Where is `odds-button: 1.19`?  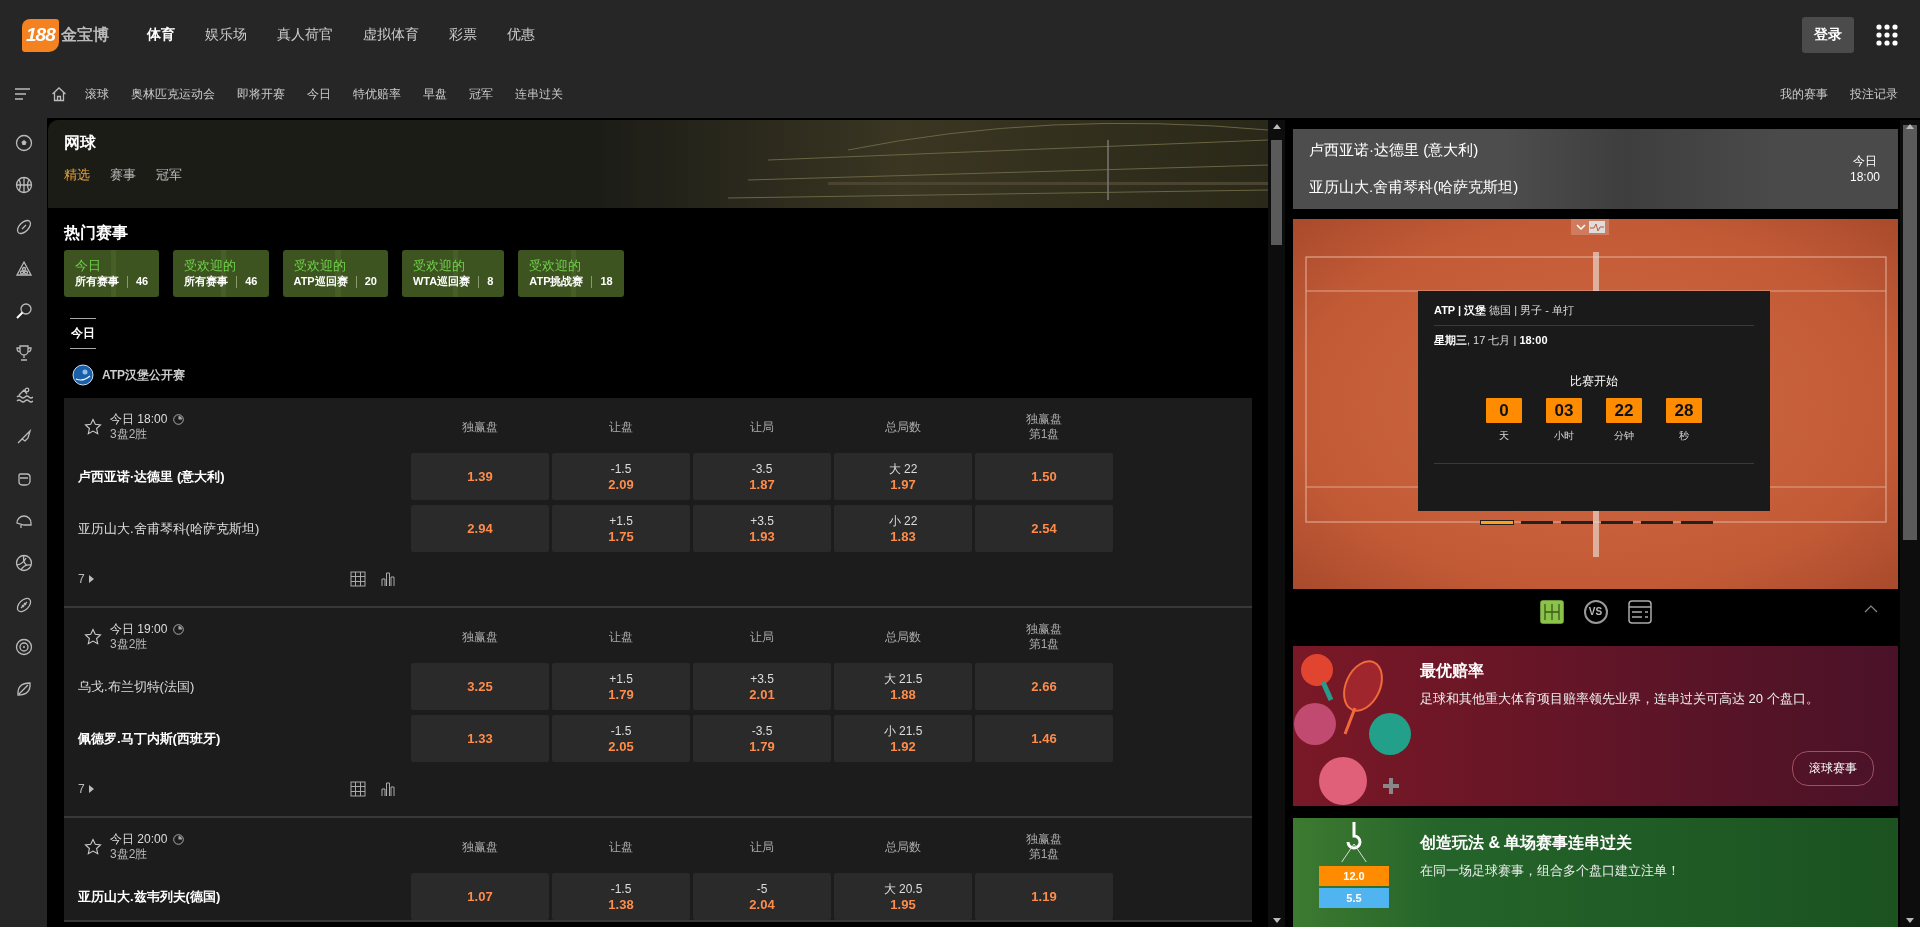
odds-button: 1.19 is located at coordinates (1044, 896).